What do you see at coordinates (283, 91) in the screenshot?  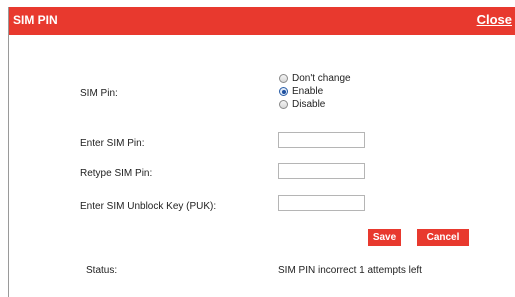 I see `radio-enable` at bounding box center [283, 91].